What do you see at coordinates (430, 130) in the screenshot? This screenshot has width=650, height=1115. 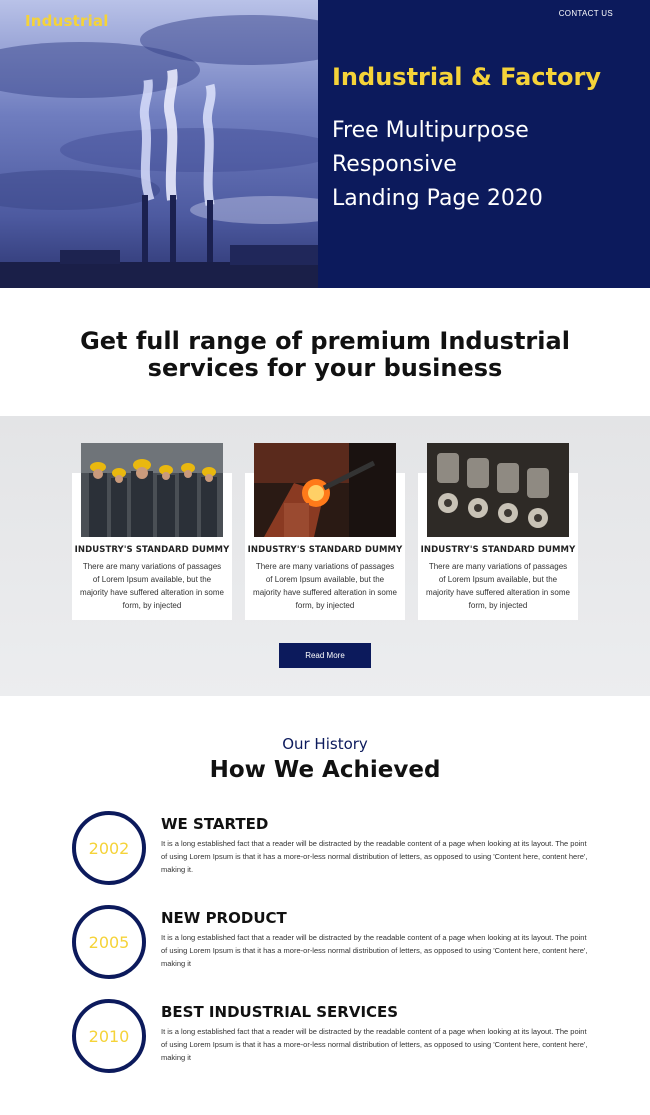 I see `hero-subtitle-line: Free Multipurpose` at bounding box center [430, 130].